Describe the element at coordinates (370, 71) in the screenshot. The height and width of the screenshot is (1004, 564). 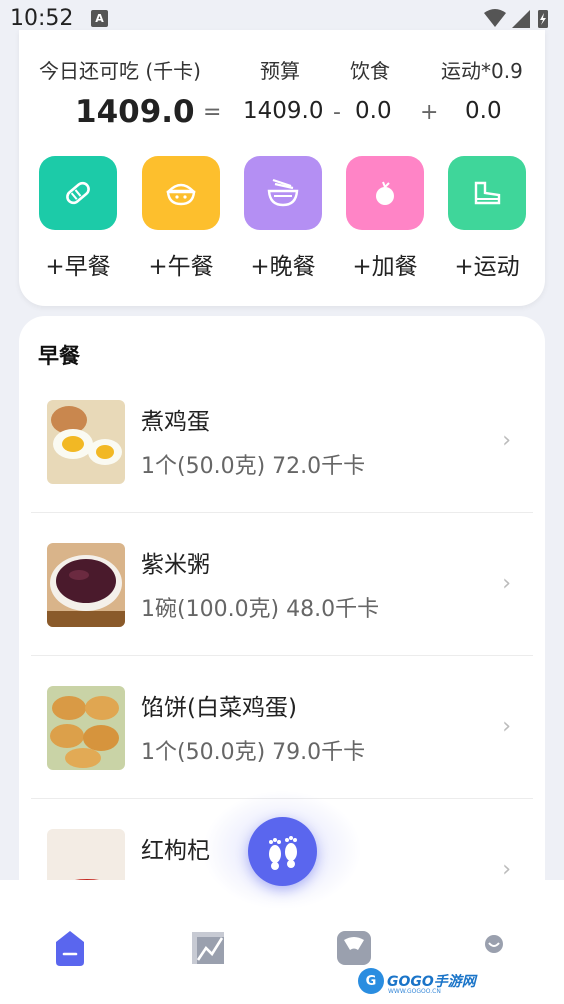
I see `food-header: 饮食` at that location.